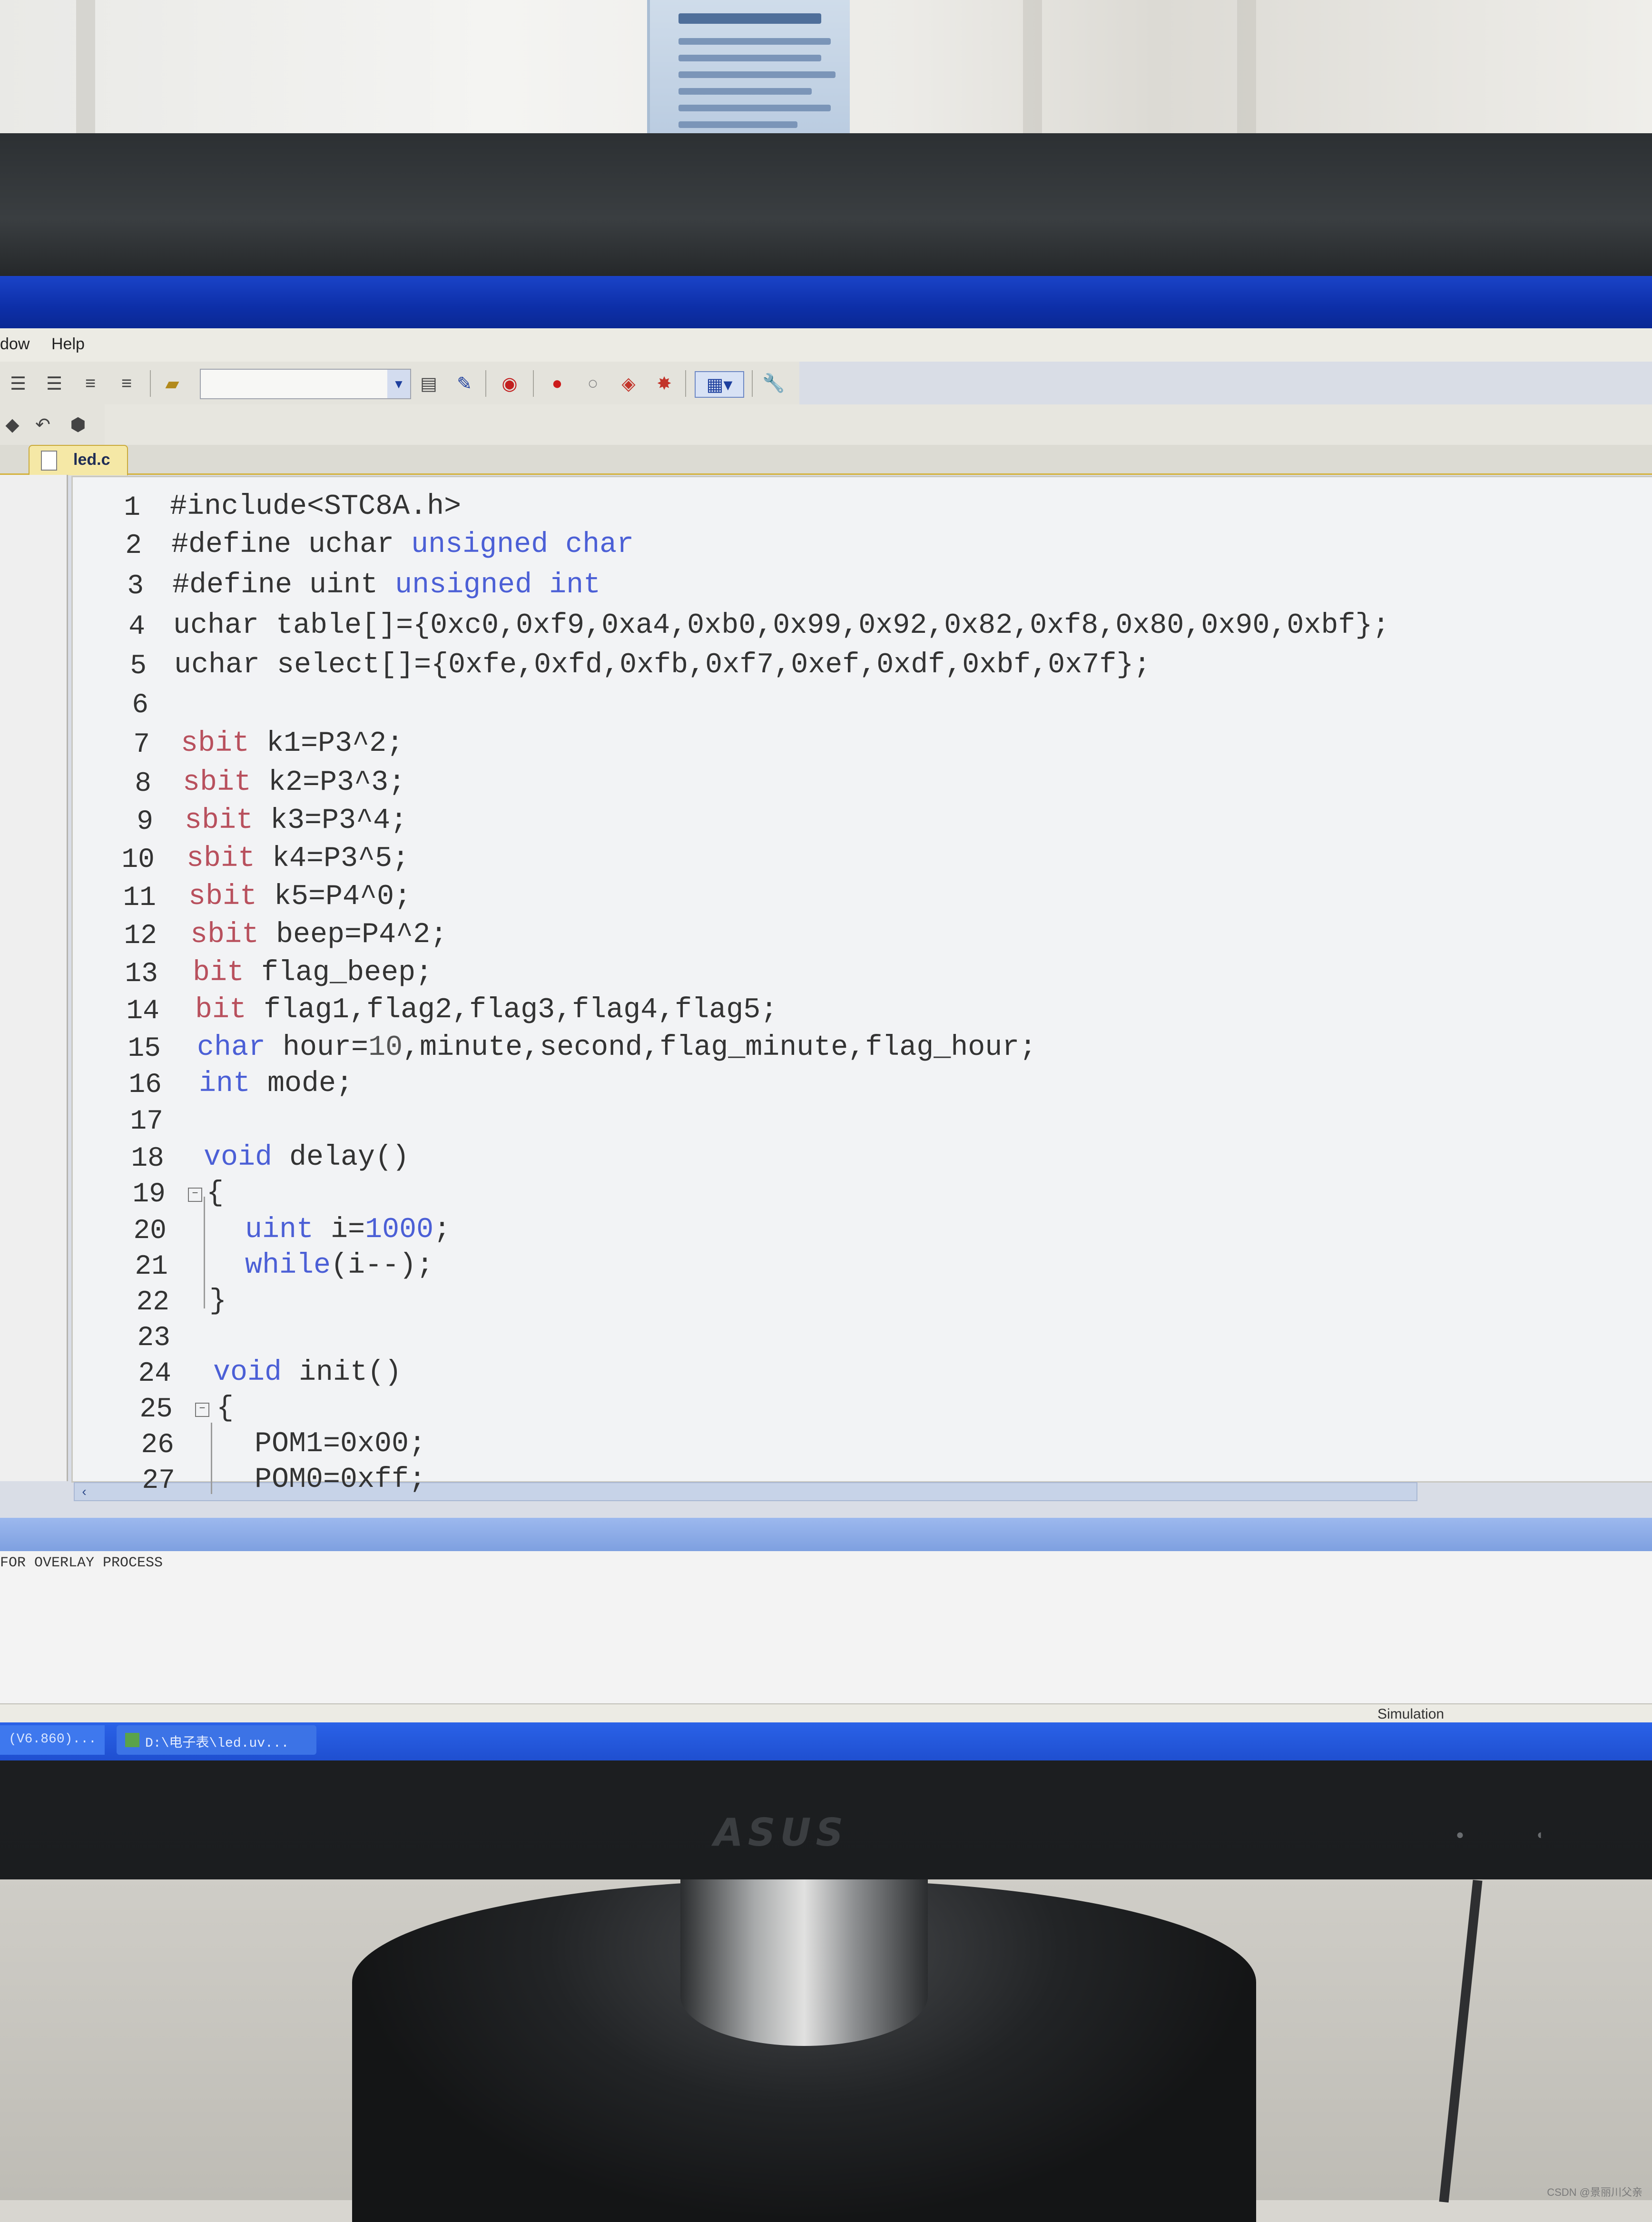  I want to click on uncomment-icon: ≡, so click(127, 383).